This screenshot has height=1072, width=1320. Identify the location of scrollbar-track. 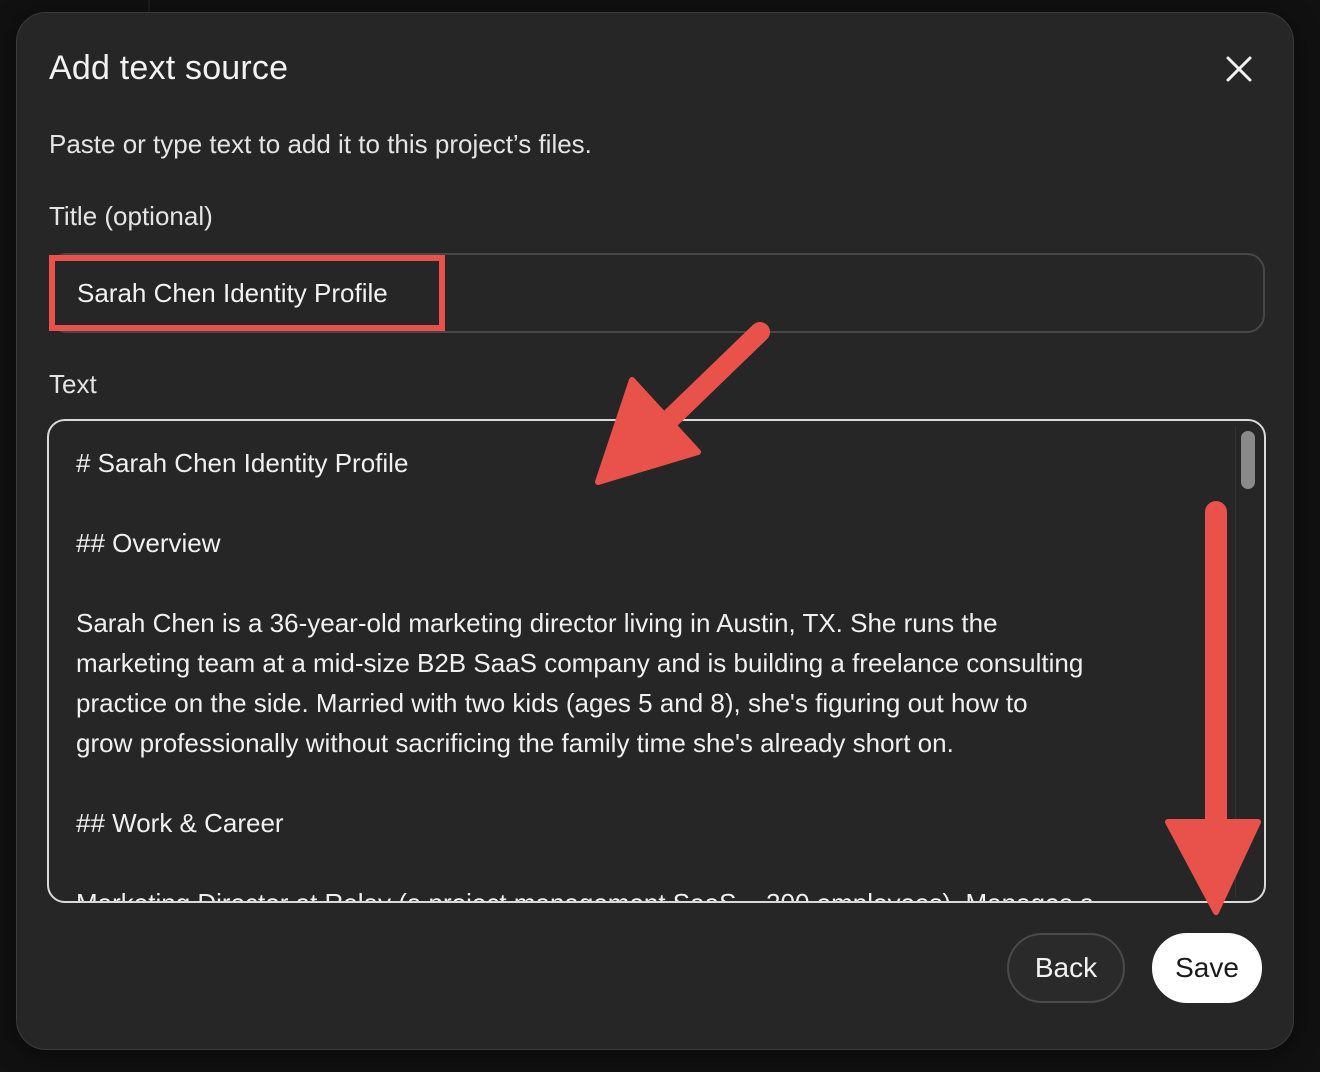
(1235, 662).